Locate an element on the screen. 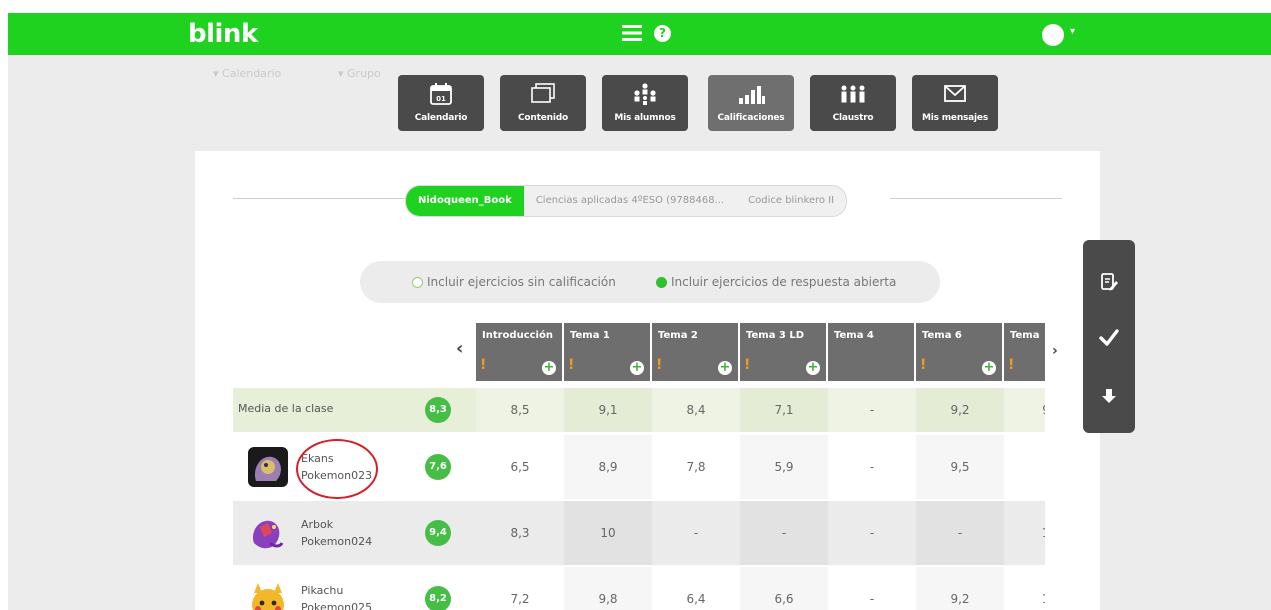 The width and height of the screenshot is (1271, 610). toolbar-label: Claustro is located at coordinates (853, 118).